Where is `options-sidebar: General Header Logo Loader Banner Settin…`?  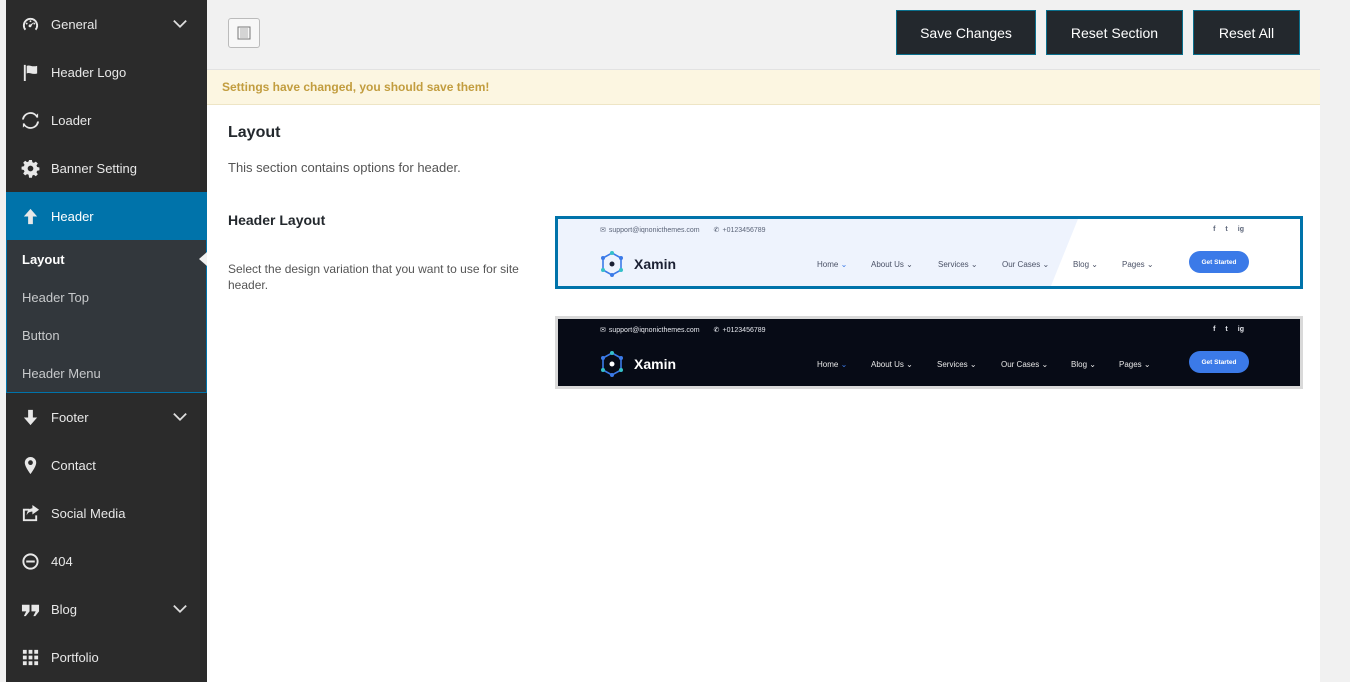
options-sidebar: General Header Logo Loader Banner Settin… is located at coordinates (106, 341).